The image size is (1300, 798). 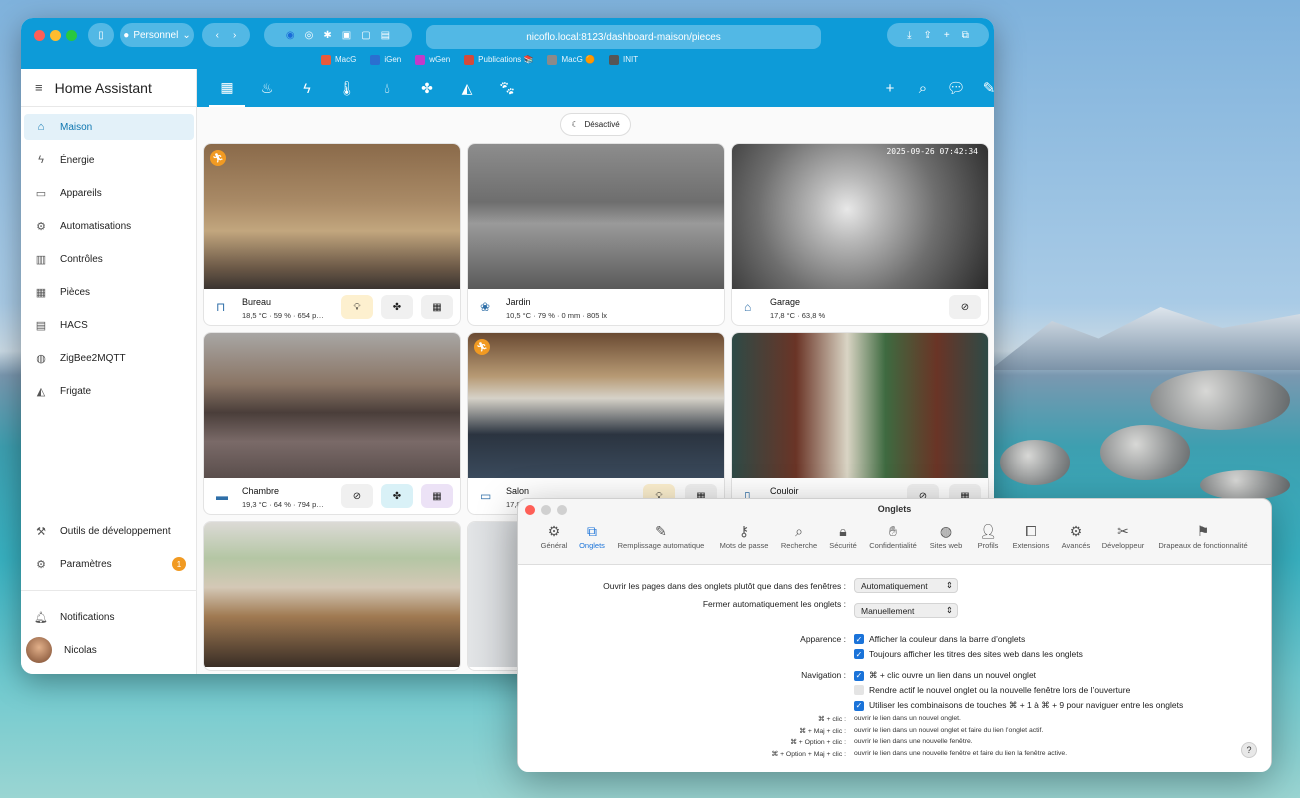 What do you see at coordinates (71, 35) in the screenshot?
I see `zoom-window-button` at bounding box center [71, 35].